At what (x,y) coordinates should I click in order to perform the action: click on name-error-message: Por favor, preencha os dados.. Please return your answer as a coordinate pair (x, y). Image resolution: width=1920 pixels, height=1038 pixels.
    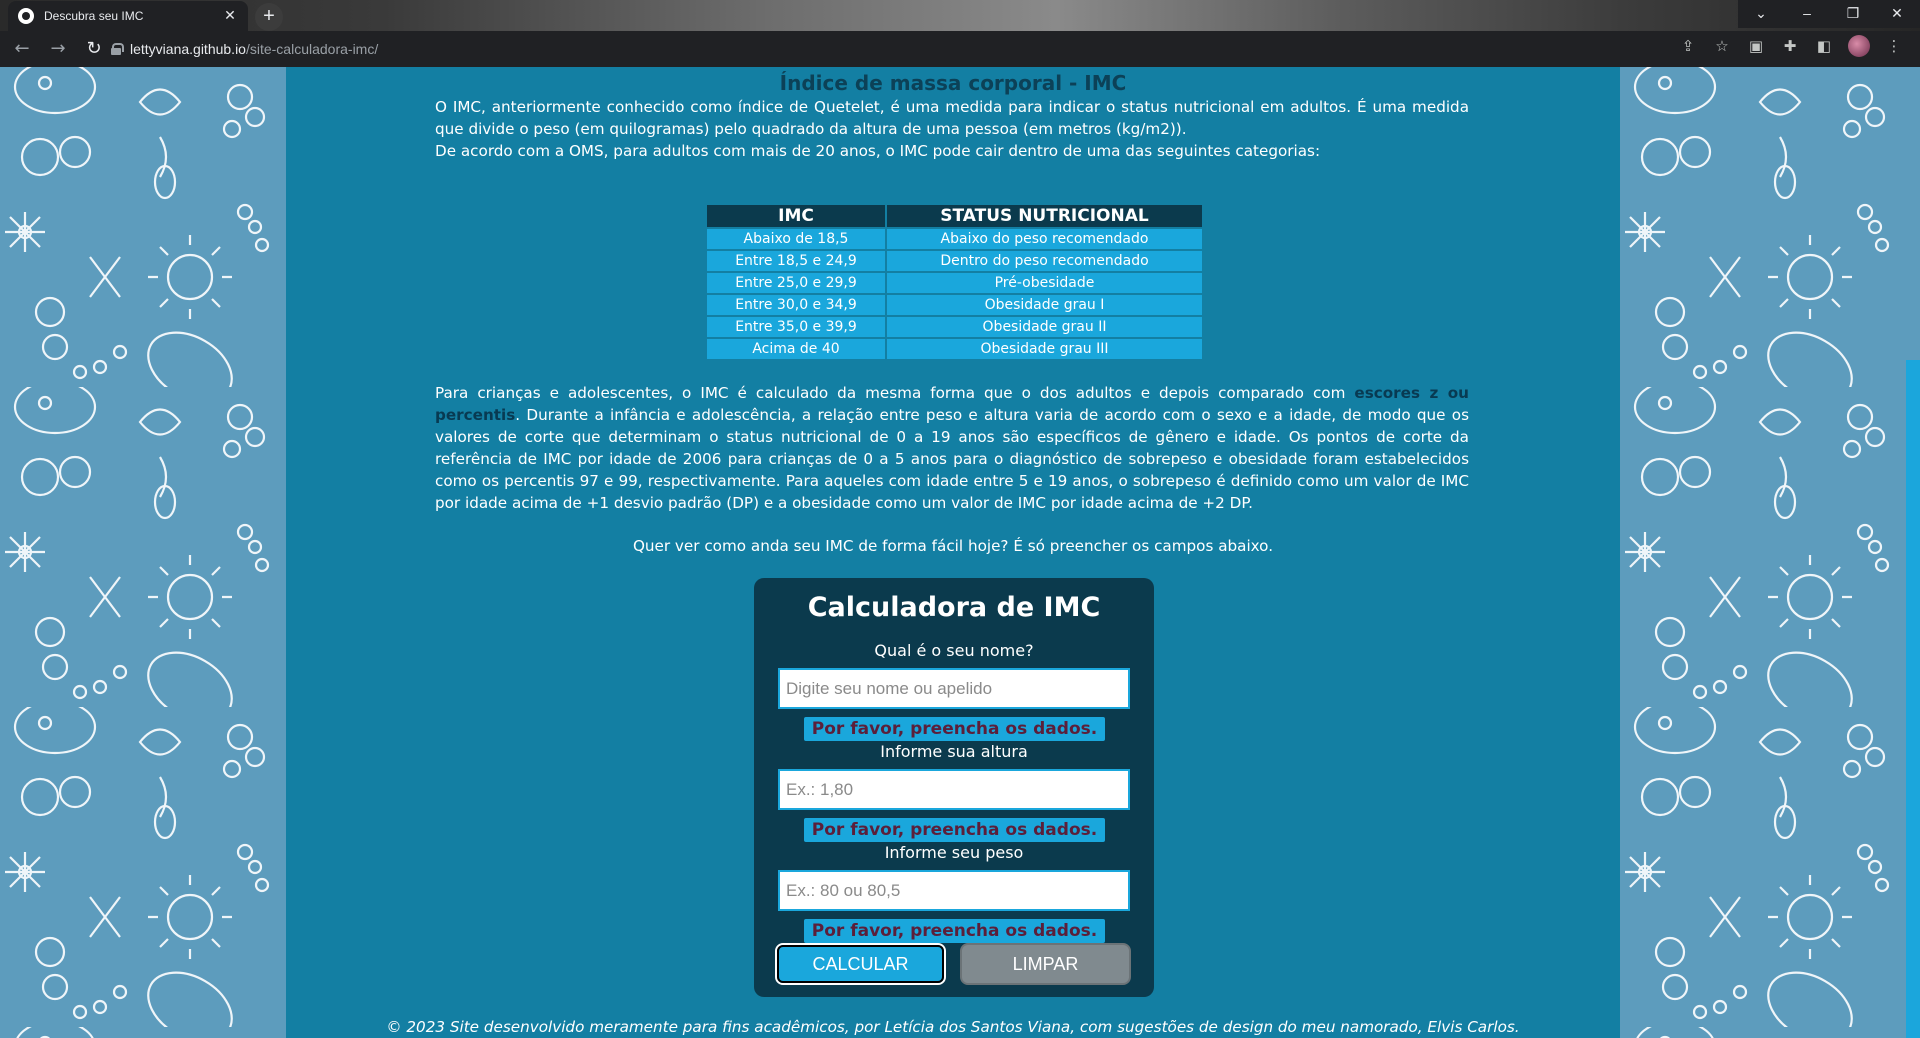
    Looking at the image, I should click on (954, 729).